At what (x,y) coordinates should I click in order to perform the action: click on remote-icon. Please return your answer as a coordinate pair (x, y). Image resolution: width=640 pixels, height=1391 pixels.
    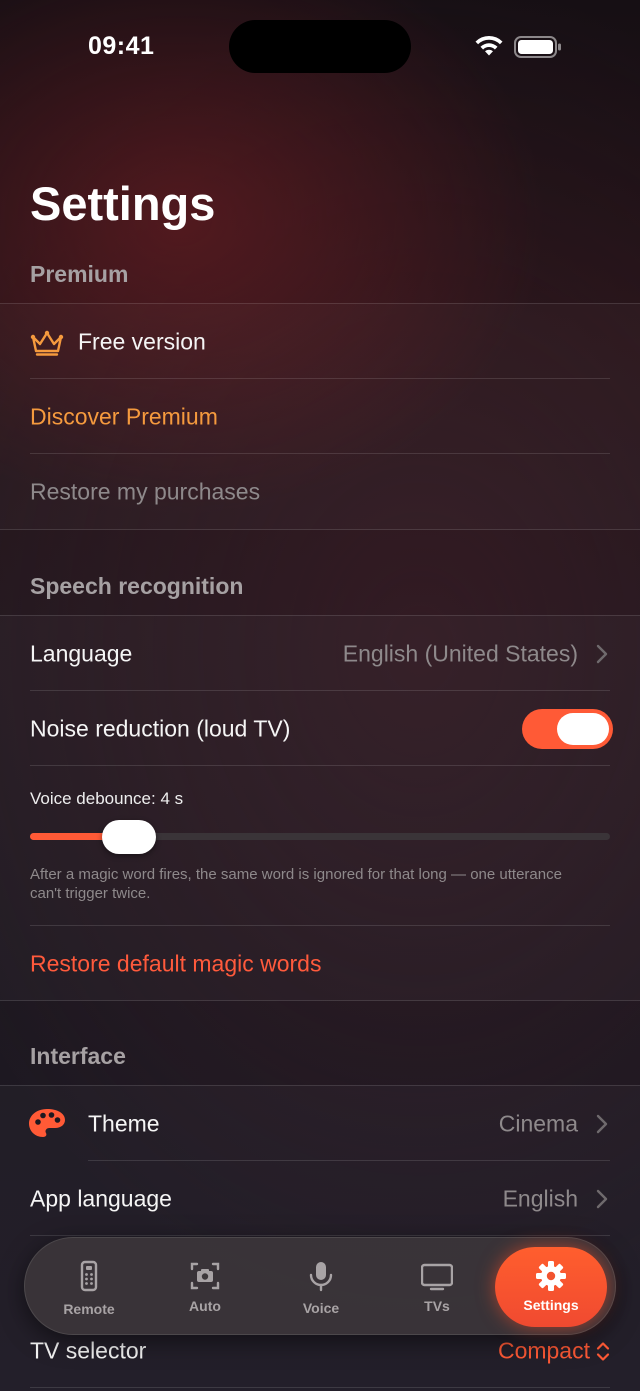
    Looking at the image, I should click on (89, 1276).